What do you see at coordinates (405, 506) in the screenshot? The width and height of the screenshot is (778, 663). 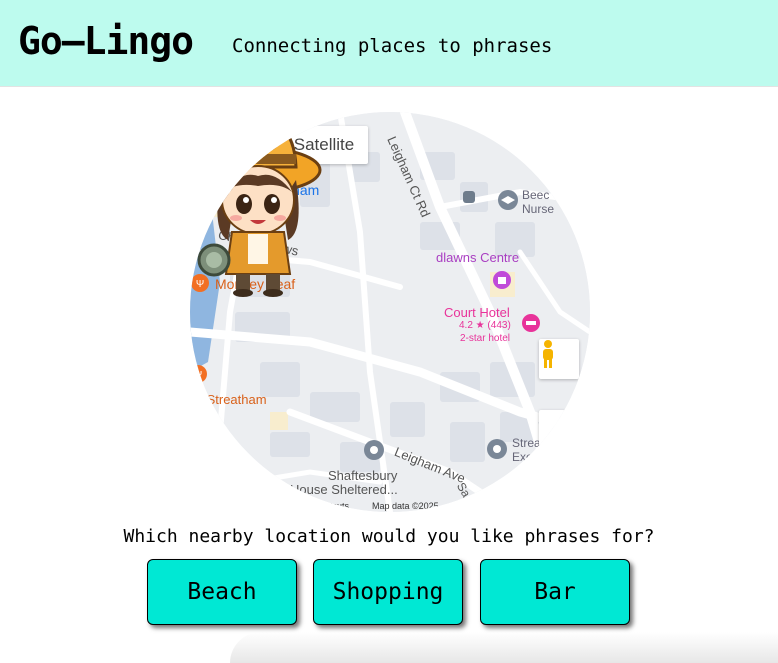 I see `map-attribution: Map data ©2025` at bounding box center [405, 506].